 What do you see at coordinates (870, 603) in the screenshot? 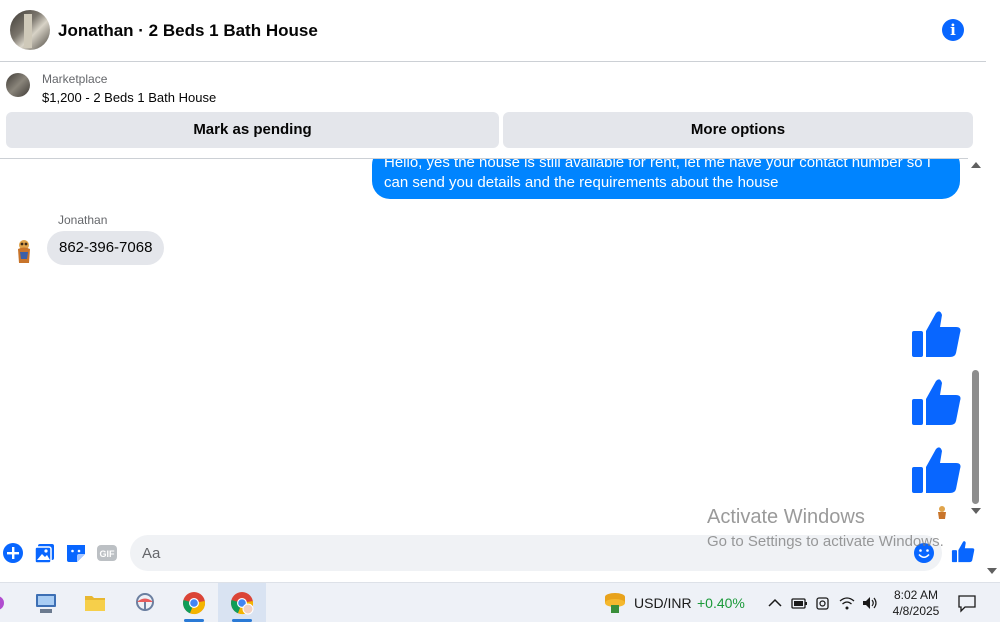
I see `volume-icon` at bounding box center [870, 603].